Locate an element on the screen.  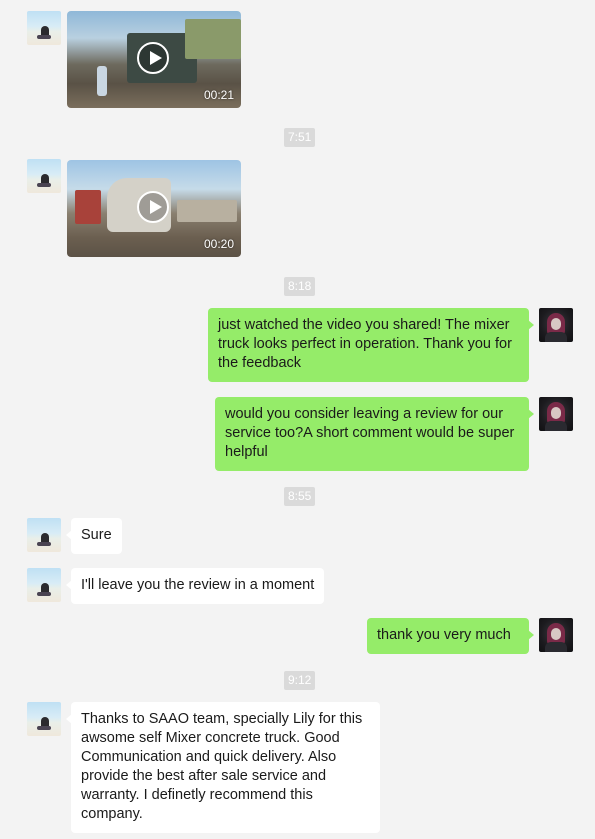
video-thumbnail-street is located at coordinates (207, 211).